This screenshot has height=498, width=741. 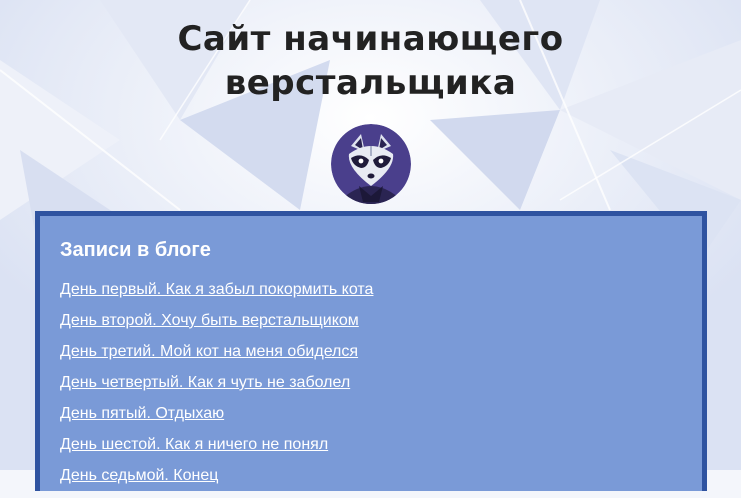 I want to click on list-item: День третий. Мой кот на меня обиделся, so click(x=216, y=358).